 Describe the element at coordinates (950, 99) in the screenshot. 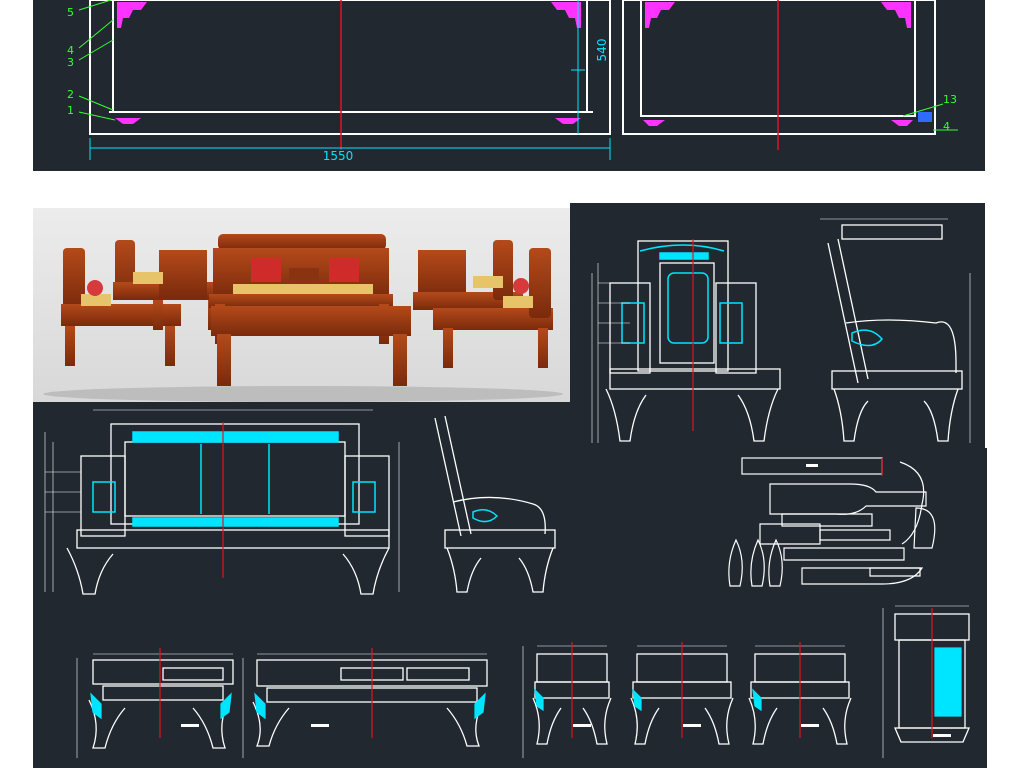

I see `callout-label: 13` at that location.